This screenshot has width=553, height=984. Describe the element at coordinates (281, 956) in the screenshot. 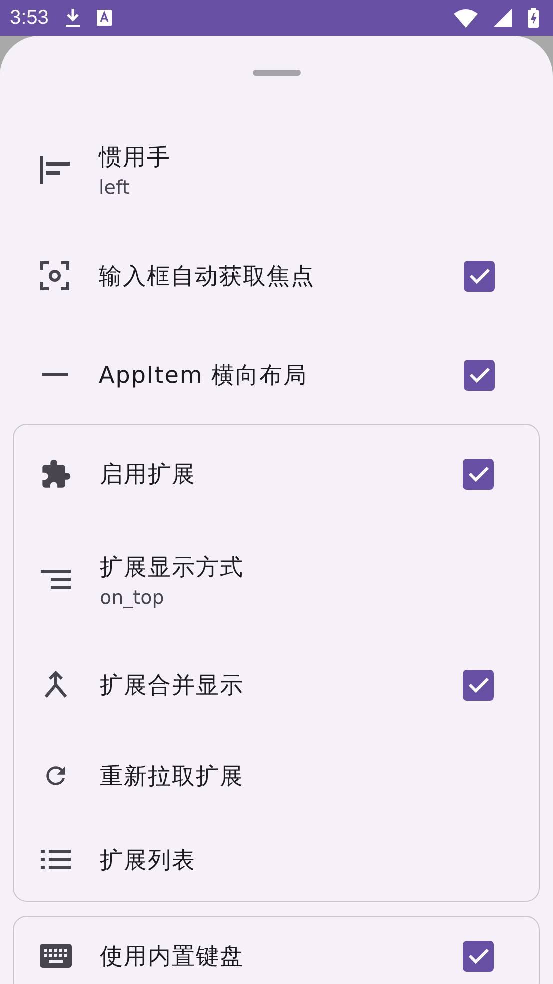

I see `setting-title: 使用内置键盘` at that location.